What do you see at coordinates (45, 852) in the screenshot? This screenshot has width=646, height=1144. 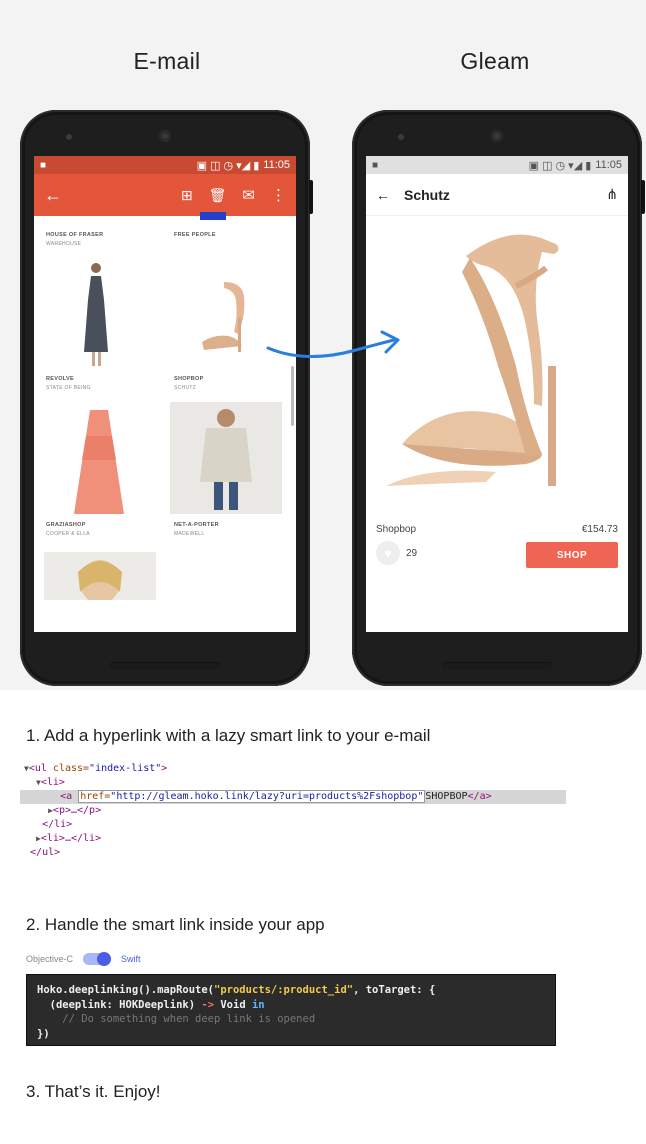 I see `dom-tag: </ul>` at bounding box center [45, 852].